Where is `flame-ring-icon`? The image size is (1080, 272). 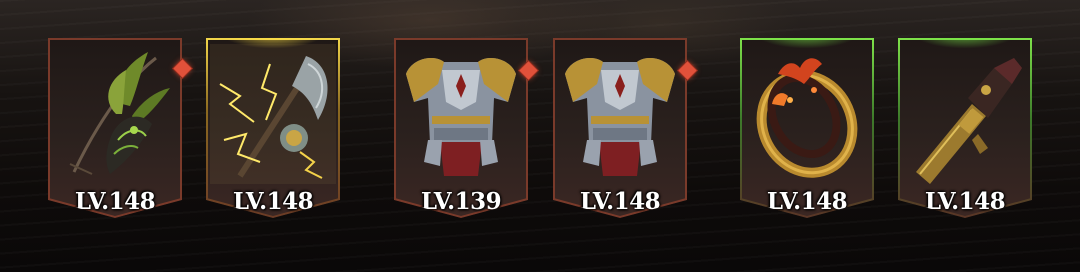 flame-ring-icon is located at coordinates (807, 118).